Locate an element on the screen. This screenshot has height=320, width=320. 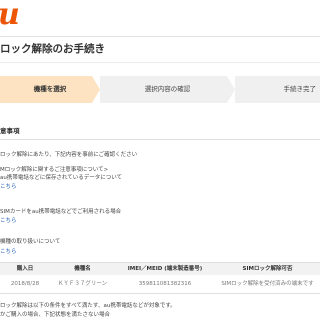
notes-sim-text: SIMカードをau携帯電話などでご利用される場合 is located at coordinates (61, 212).